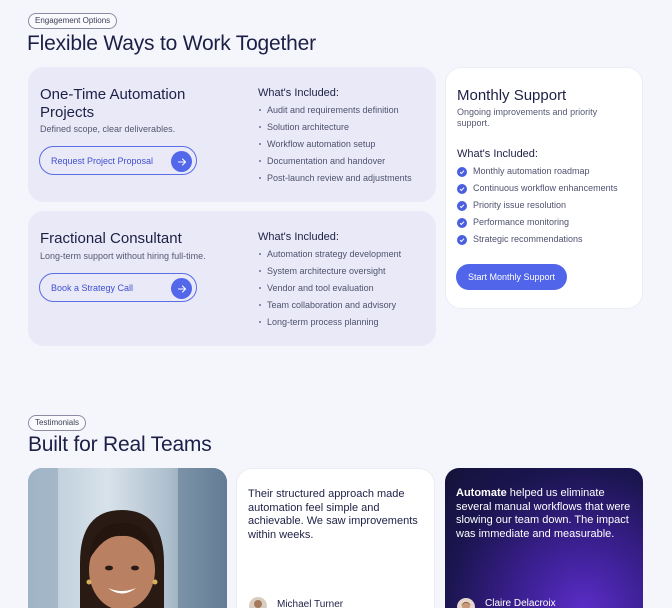 The height and width of the screenshot is (608, 672). I want to click on monthly-included-title: What's Included:, so click(497, 154).